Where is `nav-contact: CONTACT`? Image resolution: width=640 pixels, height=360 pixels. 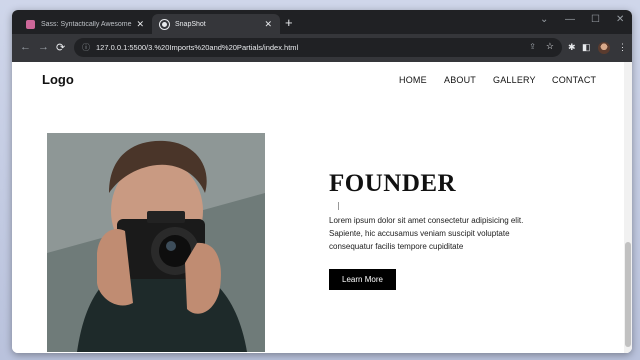
nav-contact: CONTACT is located at coordinates (574, 80).